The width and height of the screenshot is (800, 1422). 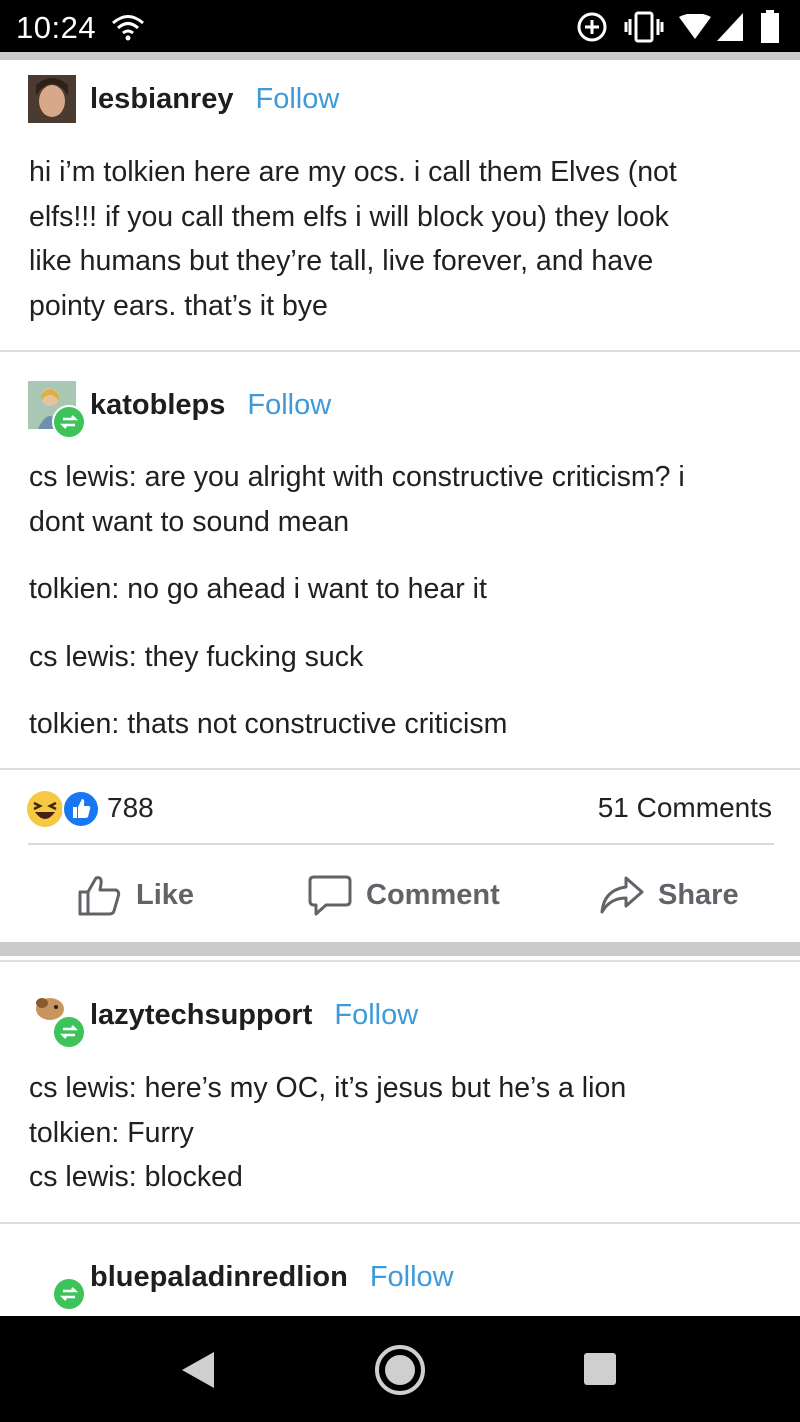 I want to click on post-header: bluepaladinredlion Follow, so click(x=241, y=1281).